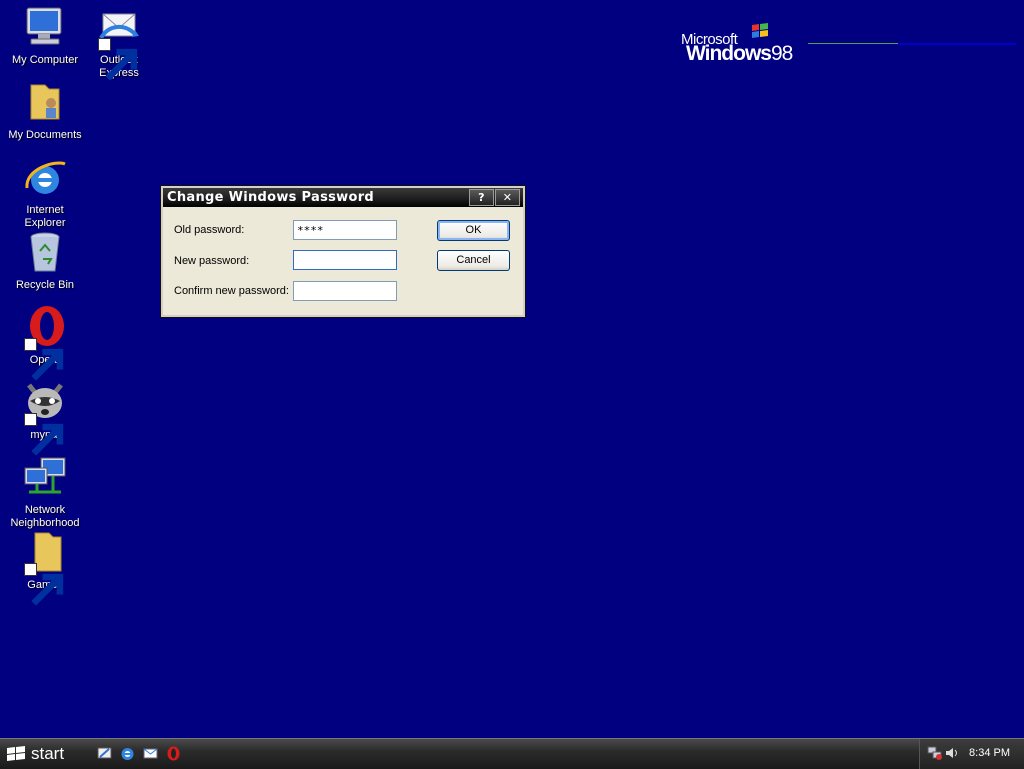 The width and height of the screenshot is (1024, 769). I want to click on games-folder-icon, so click(45, 567).